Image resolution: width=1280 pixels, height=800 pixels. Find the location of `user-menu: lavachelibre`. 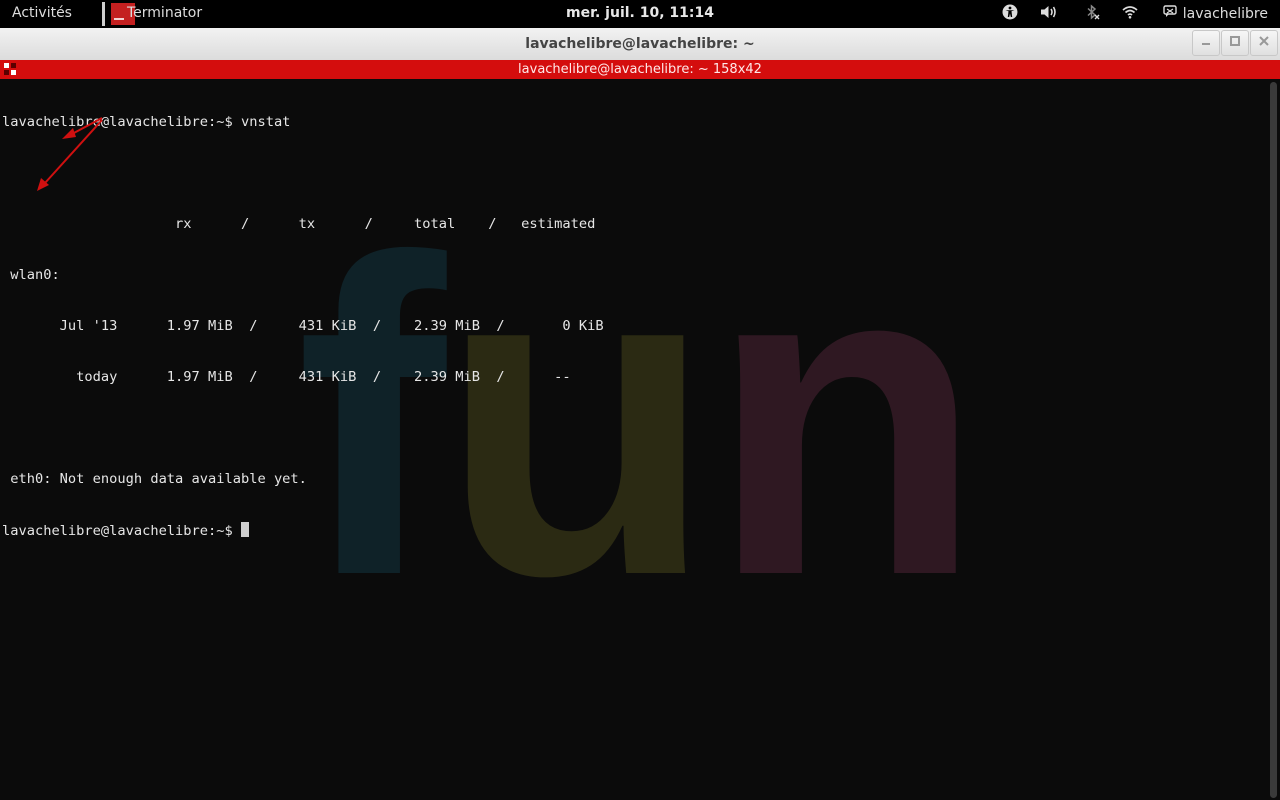

user-menu: lavachelibre is located at coordinates (1215, 13).